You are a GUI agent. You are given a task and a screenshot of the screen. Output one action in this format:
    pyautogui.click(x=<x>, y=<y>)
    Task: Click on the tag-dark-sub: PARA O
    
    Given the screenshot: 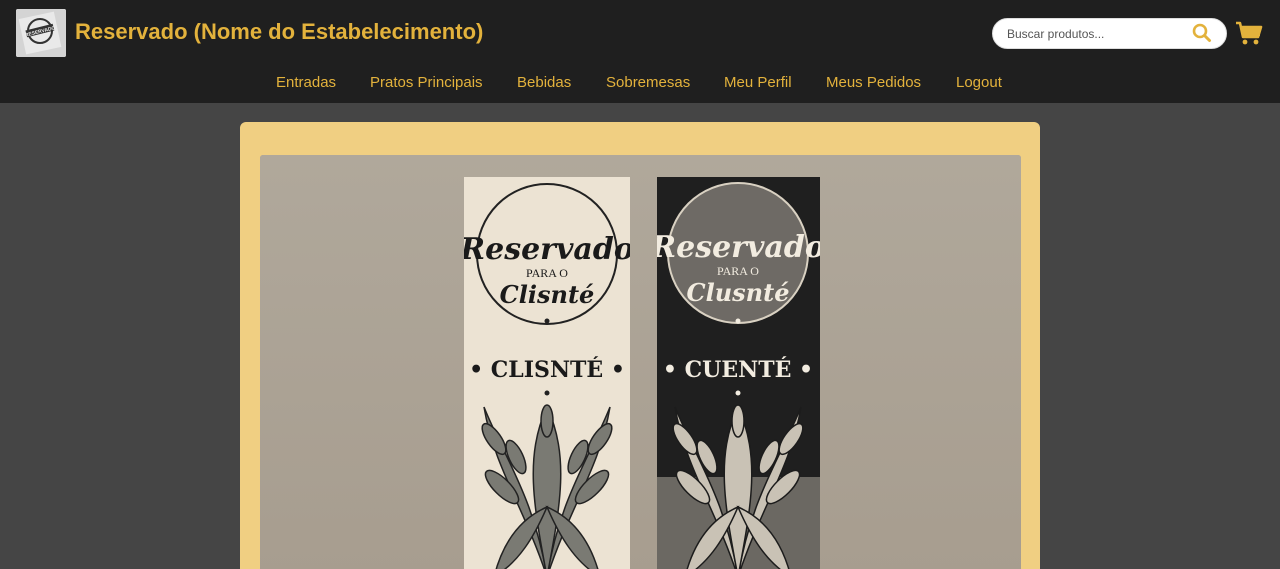 What is the action you would take?
    pyautogui.click(x=738, y=271)
    